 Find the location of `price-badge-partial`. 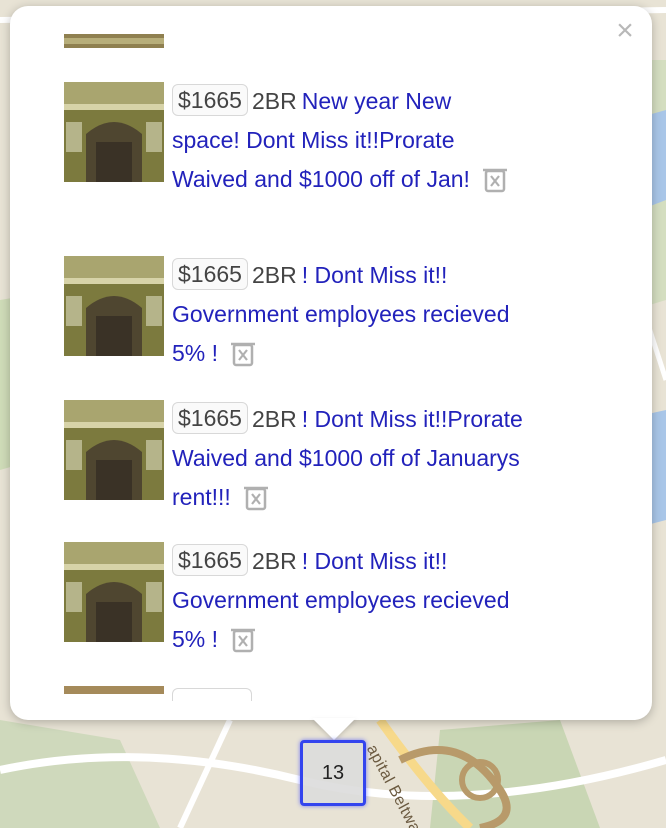

price-badge-partial is located at coordinates (212, 694).